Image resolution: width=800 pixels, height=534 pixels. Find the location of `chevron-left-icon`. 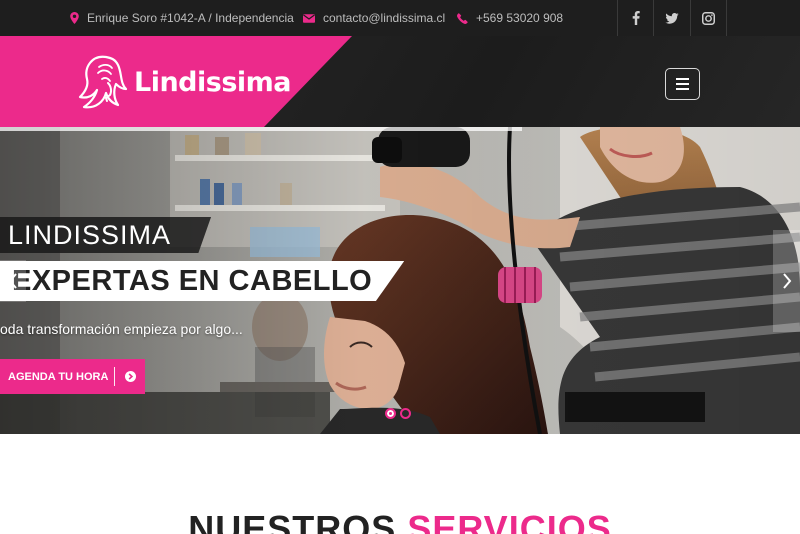

chevron-left-icon is located at coordinates (12, 281).